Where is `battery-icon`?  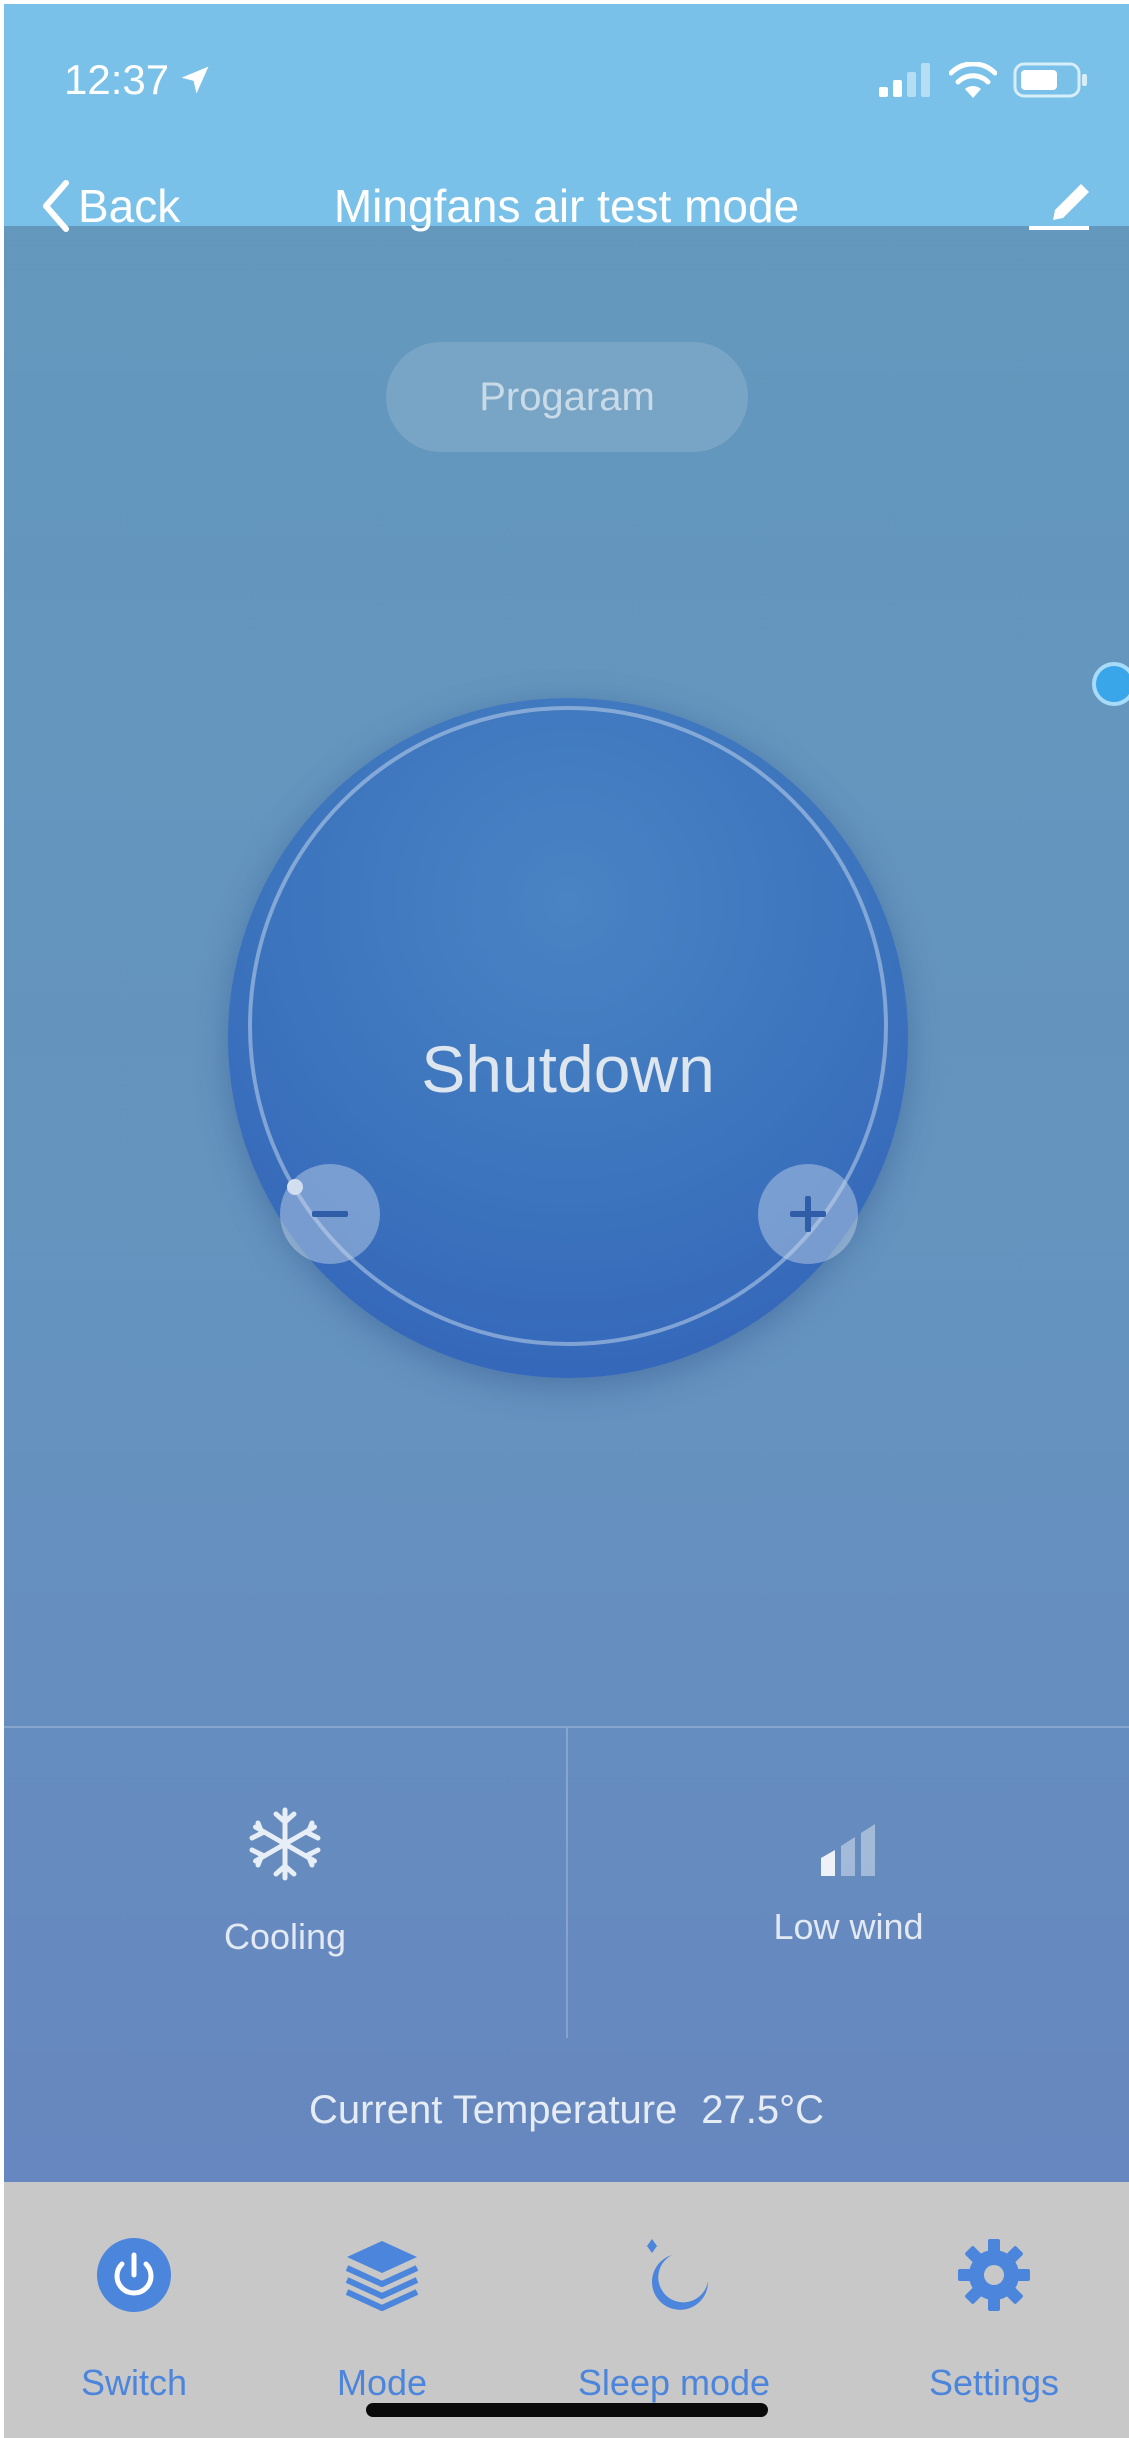 battery-icon is located at coordinates (1050, 80).